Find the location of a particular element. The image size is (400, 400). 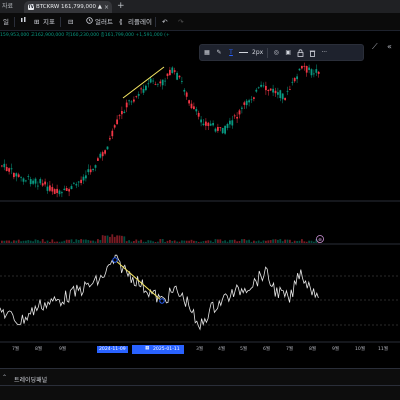

template-icon: ▣ is located at coordinates (288, 52).